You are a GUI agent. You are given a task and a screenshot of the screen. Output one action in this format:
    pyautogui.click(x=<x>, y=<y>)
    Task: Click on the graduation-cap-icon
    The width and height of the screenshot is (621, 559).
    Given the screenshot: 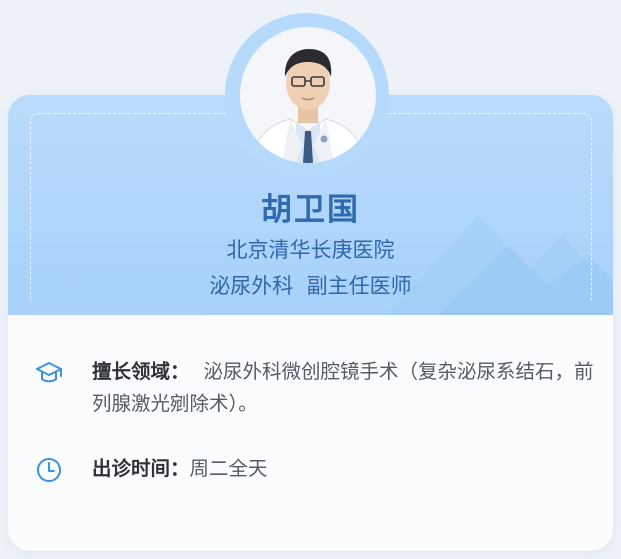 What is the action you would take?
    pyautogui.click(x=49, y=372)
    